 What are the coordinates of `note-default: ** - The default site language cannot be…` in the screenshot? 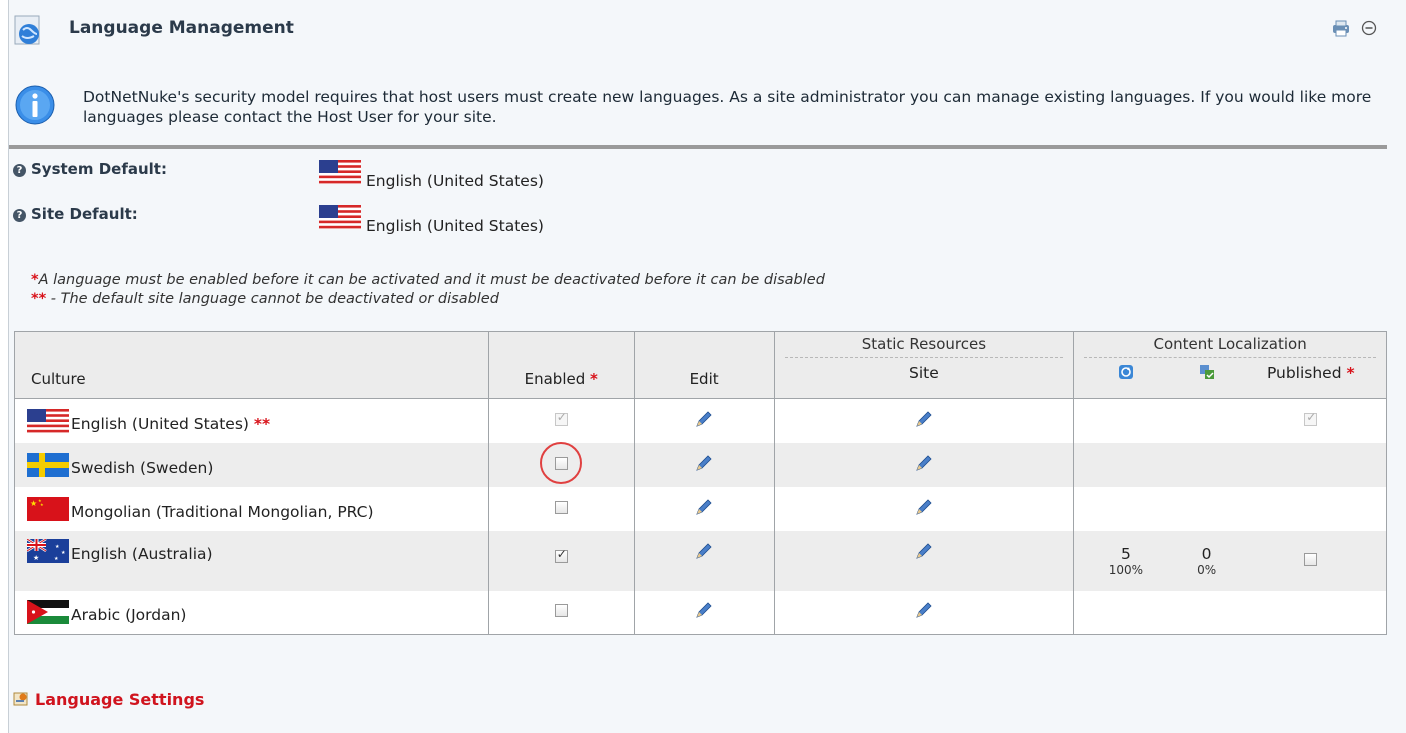 It's located at (265, 299).